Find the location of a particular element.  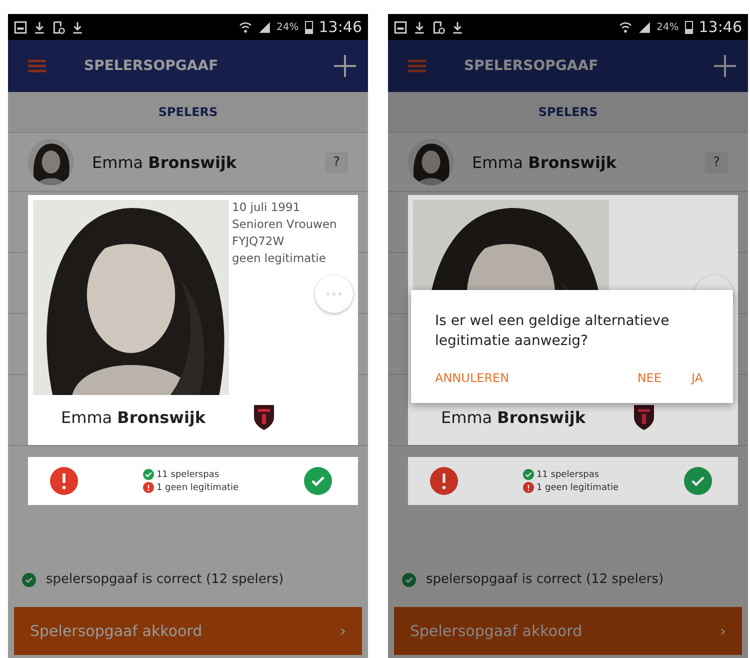

player-detail: FYJQ72W is located at coordinates (259, 241).